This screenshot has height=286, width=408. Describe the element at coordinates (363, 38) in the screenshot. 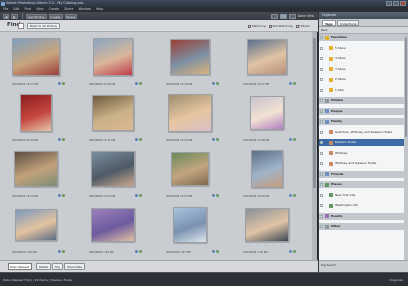

I see `tag-category: Favorites` at that location.